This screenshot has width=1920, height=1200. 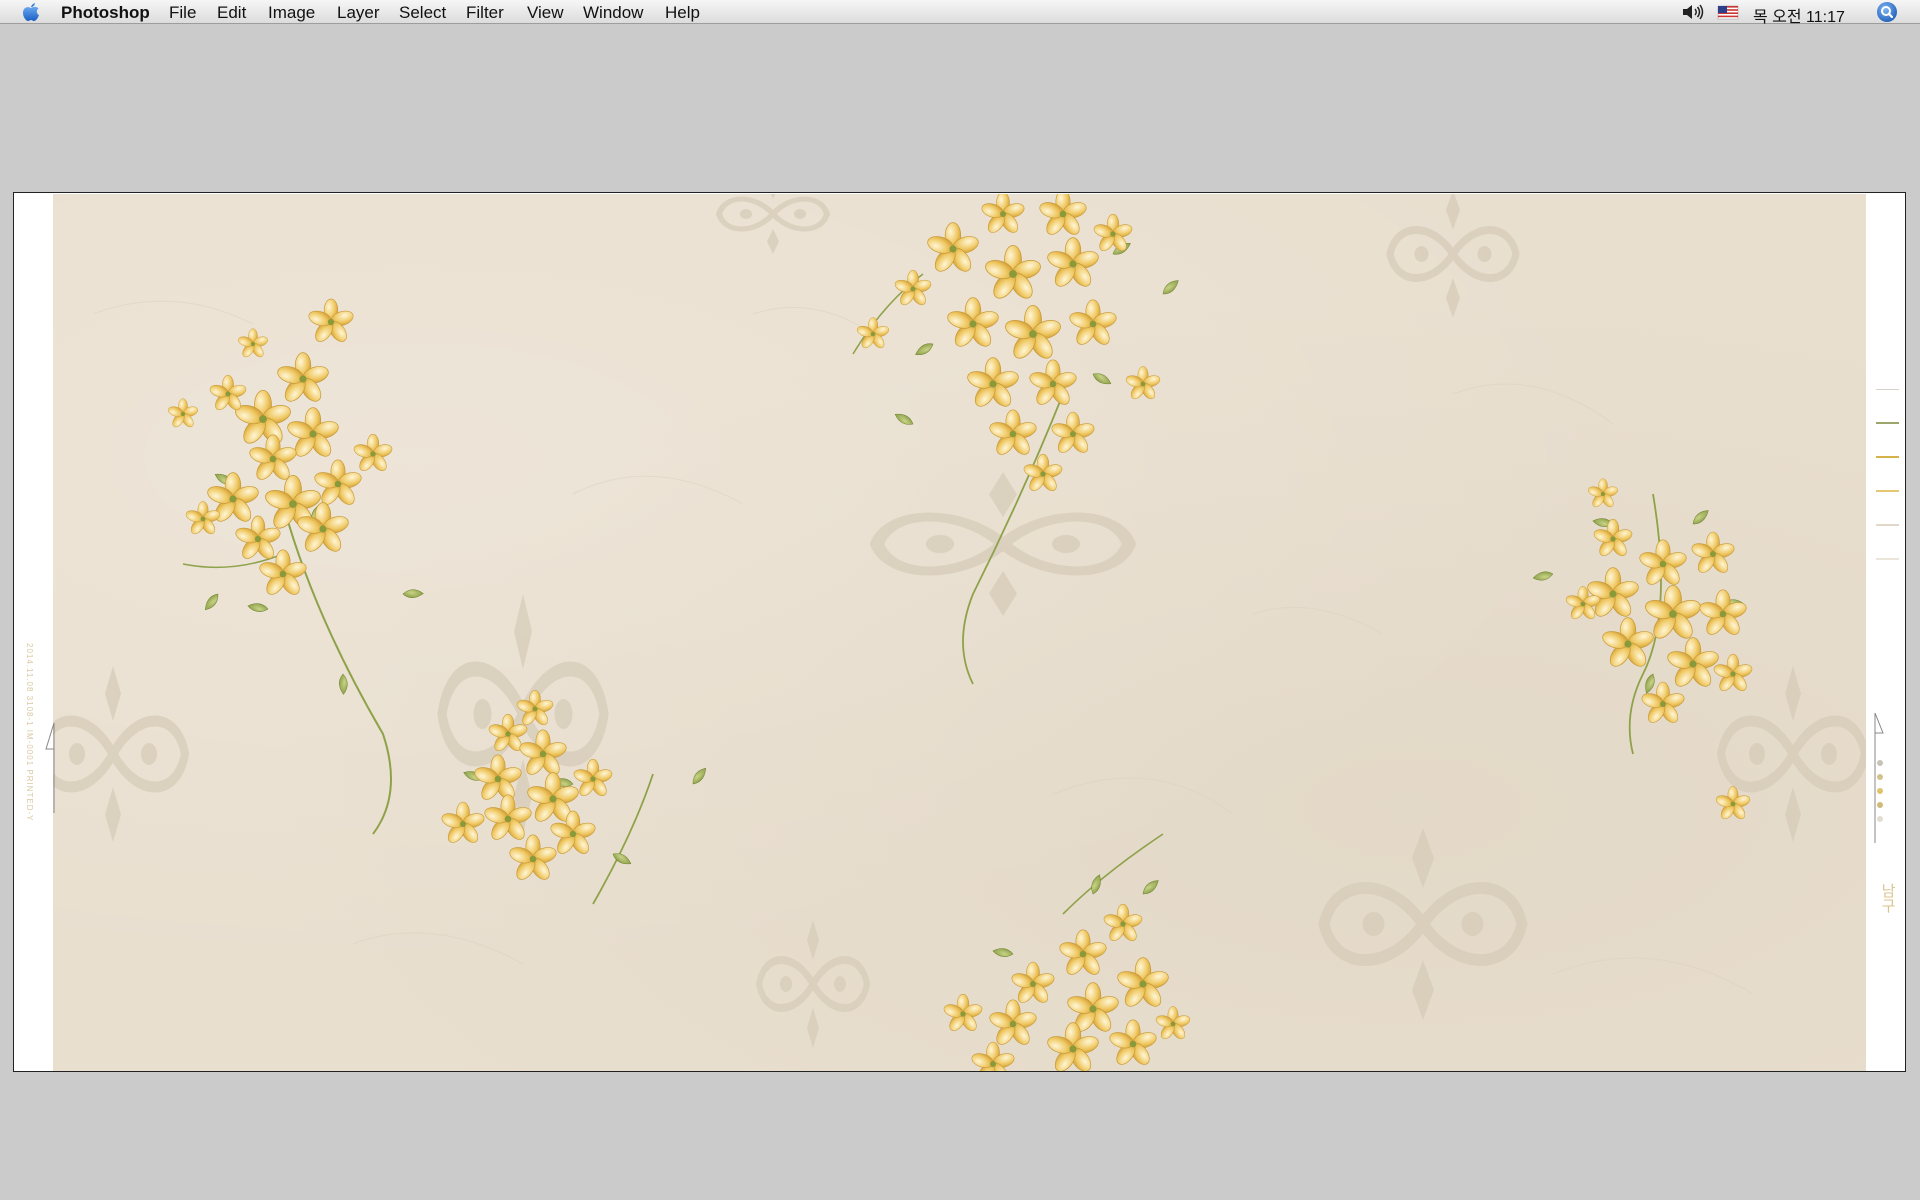 What do you see at coordinates (485, 13) in the screenshot?
I see `menu-filter: Filter` at bounding box center [485, 13].